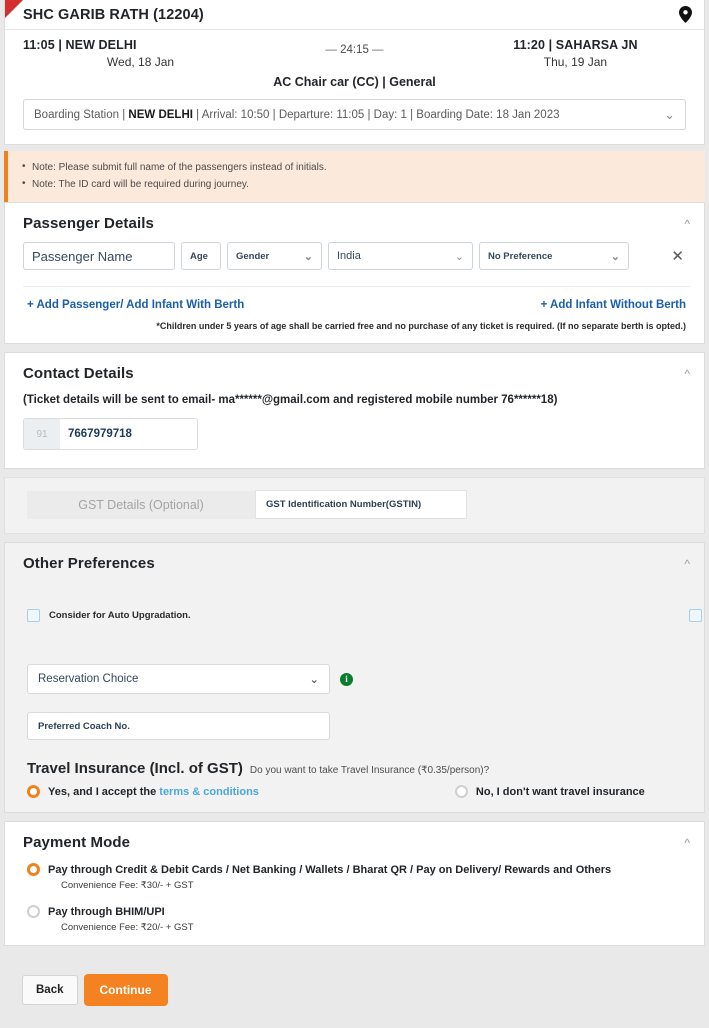 This screenshot has width=709, height=1028. What do you see at coordinates (677, 256) in the screenshot?
I see `remove-passenger-icon: ✕` at bounding box center [677, 256].